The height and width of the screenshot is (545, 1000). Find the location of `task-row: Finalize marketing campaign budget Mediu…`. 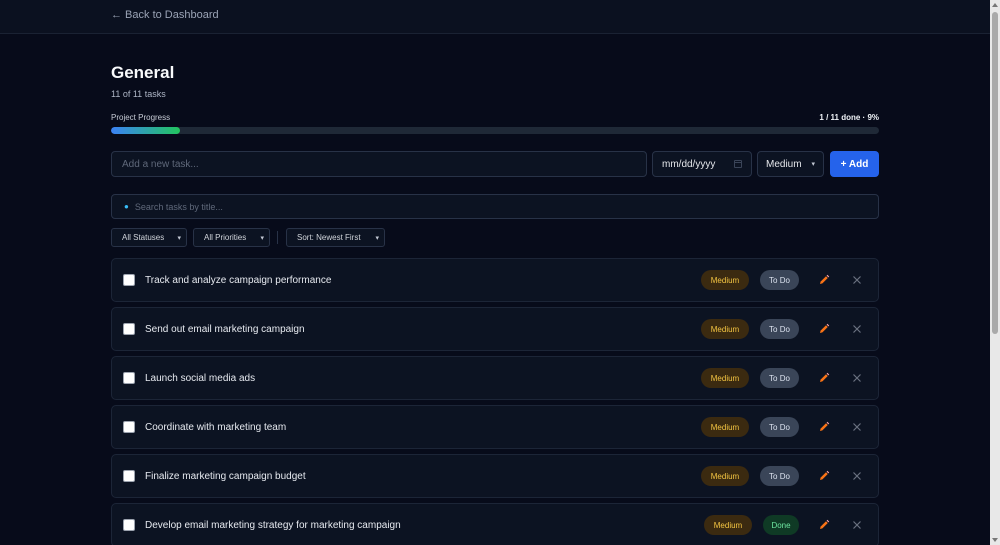

task-row: Finalize marketing campaign budget Mediu… is located at coordinates (495, 476).